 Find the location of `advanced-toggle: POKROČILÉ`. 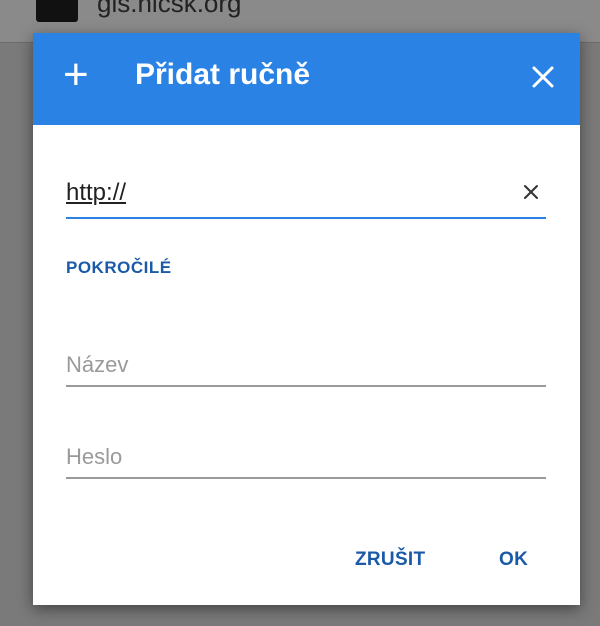

advanced-toggle: POKROČILÉ is located at coordinates (119, 268).